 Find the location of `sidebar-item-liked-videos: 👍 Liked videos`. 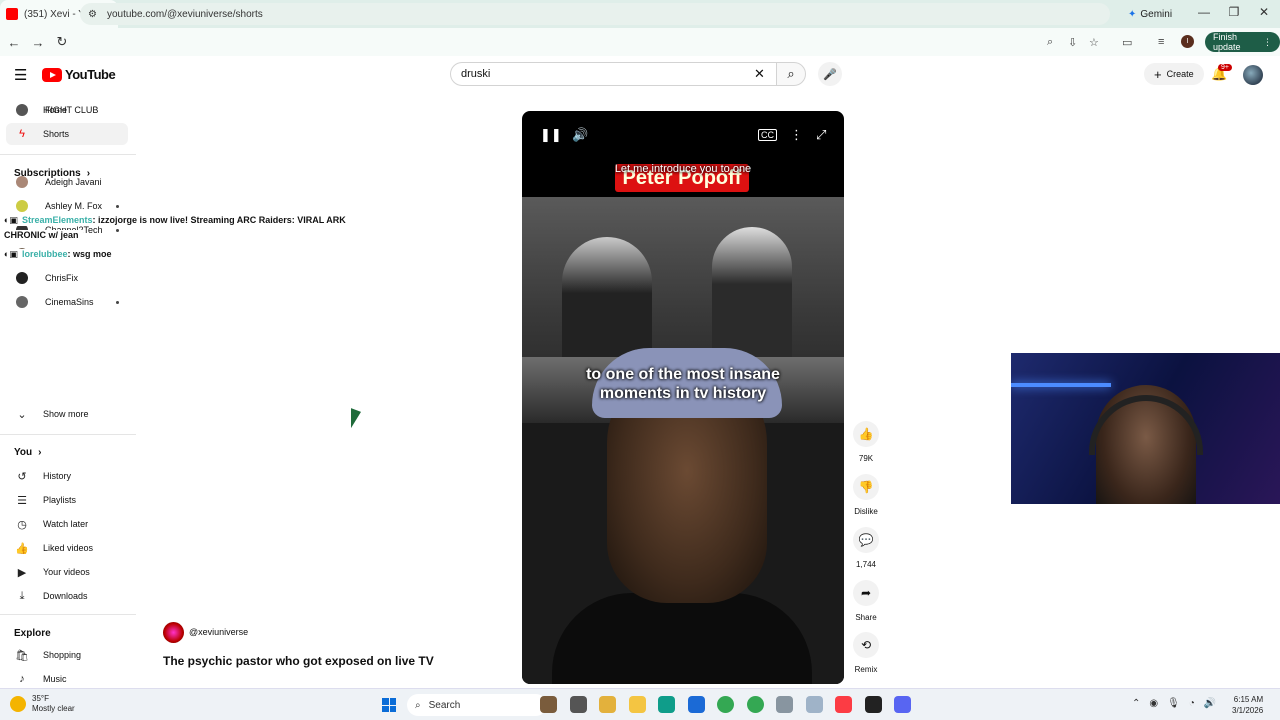

sidebar-item-liked-videos: 👍 Liked videos is located at coordinates (67, 548).